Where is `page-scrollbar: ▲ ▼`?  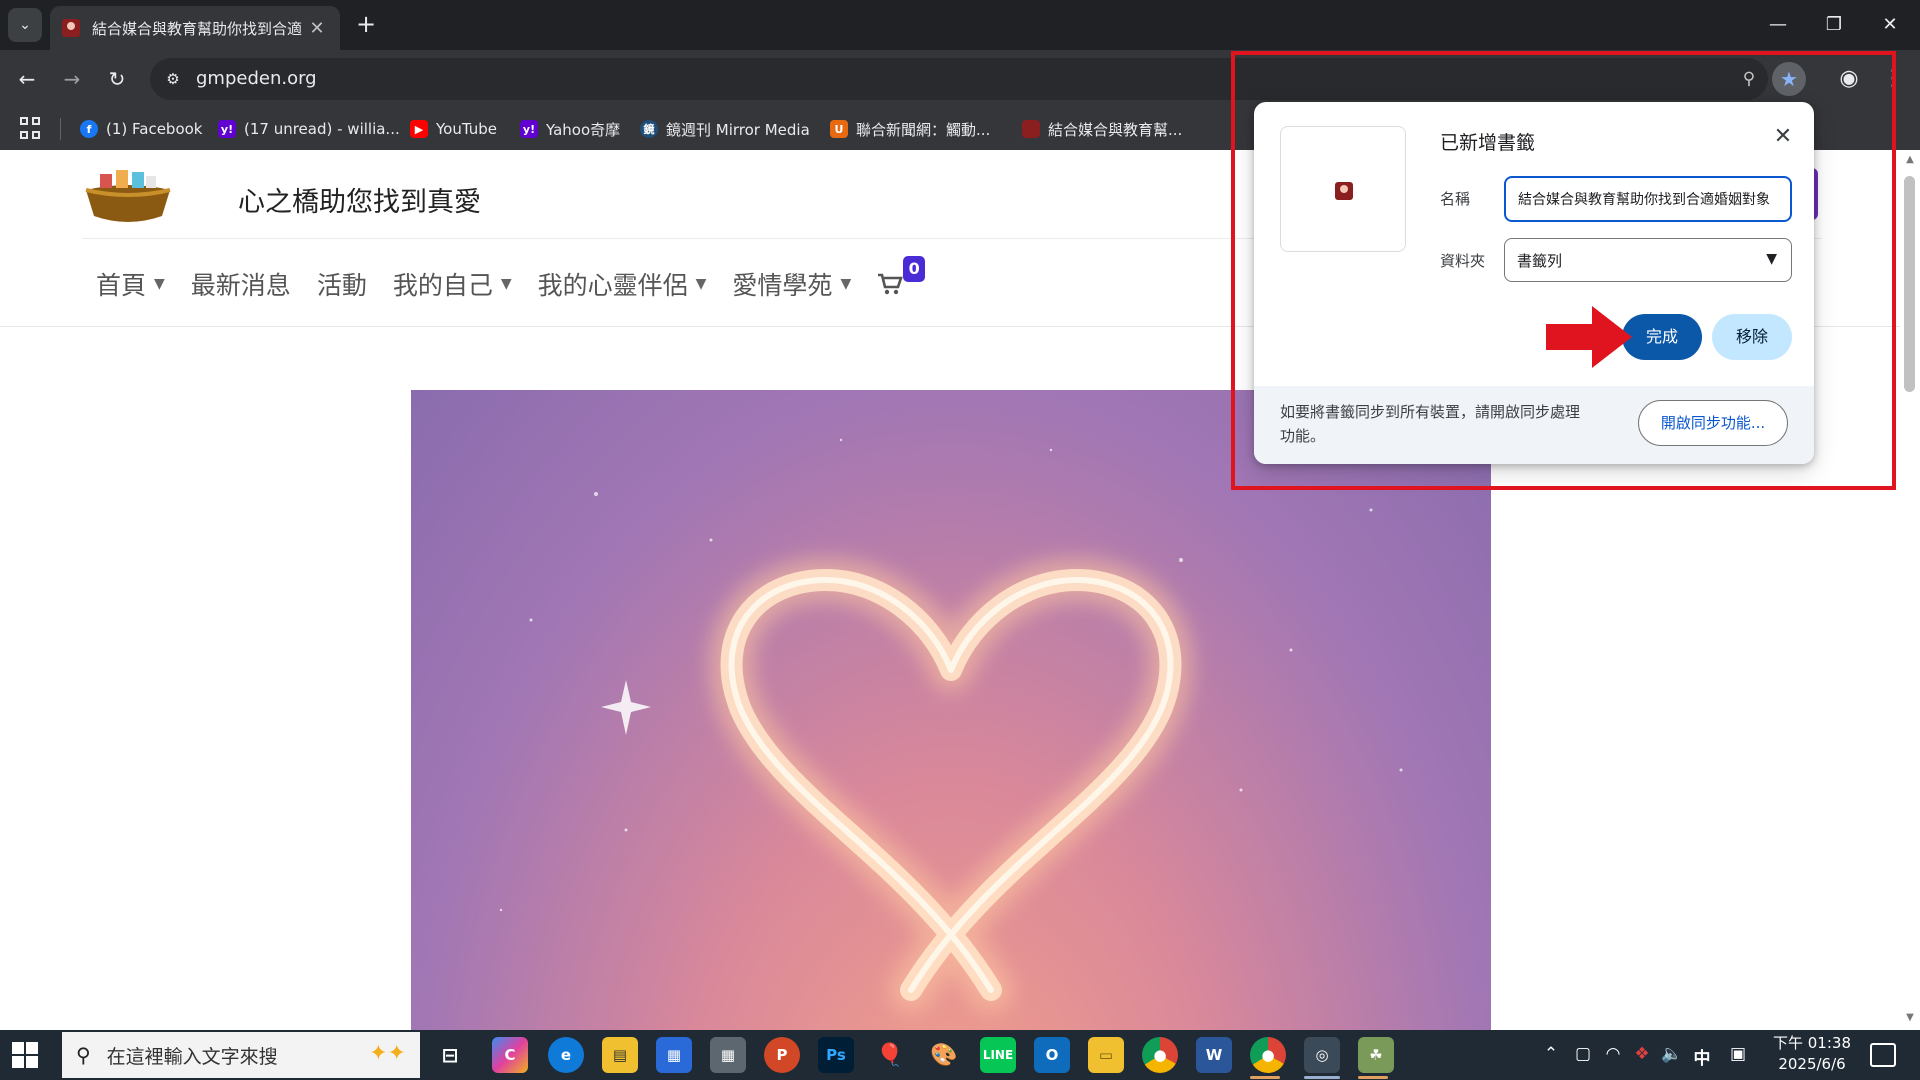 page-scrollbar: ▲ ▼ is located at coordinates (1910, 590).